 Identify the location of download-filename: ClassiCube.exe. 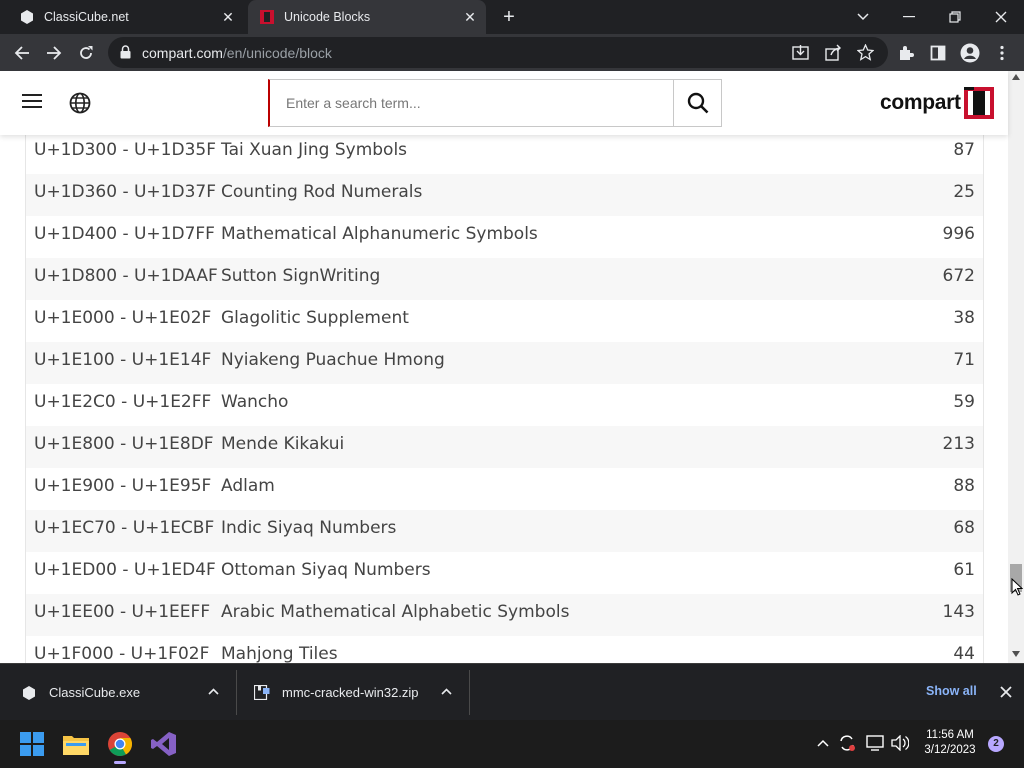
(95, 692).